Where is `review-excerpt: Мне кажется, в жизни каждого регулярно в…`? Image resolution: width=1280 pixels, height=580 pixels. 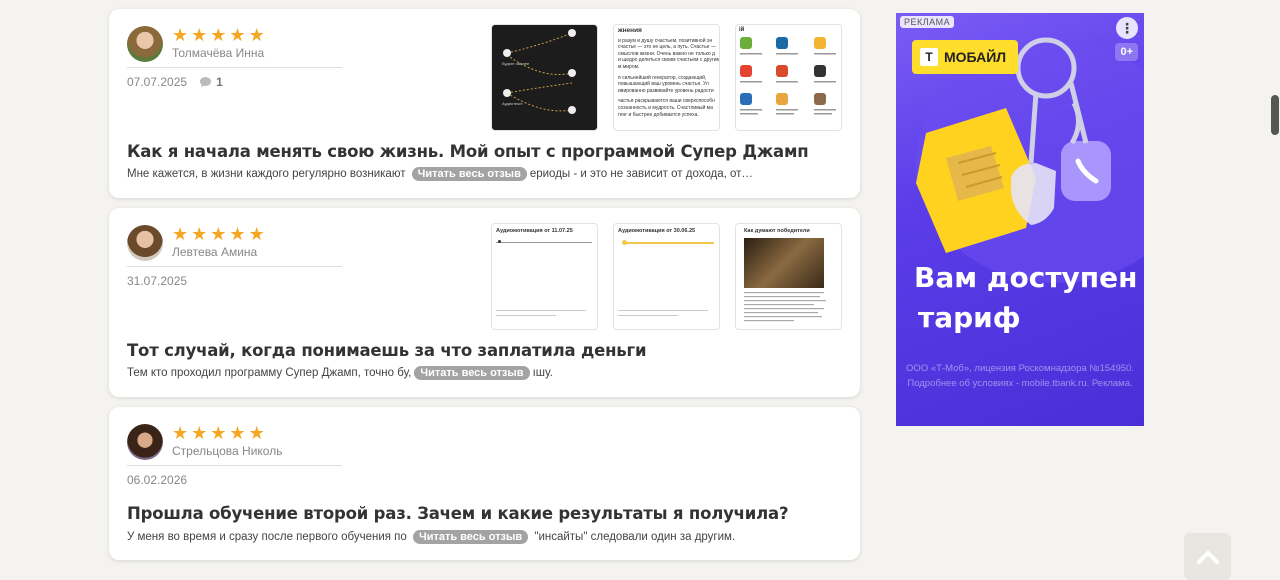 review-excerpt: Мне кажется, в жизни каждого регулярно в… is located at coordinates (487, 174).